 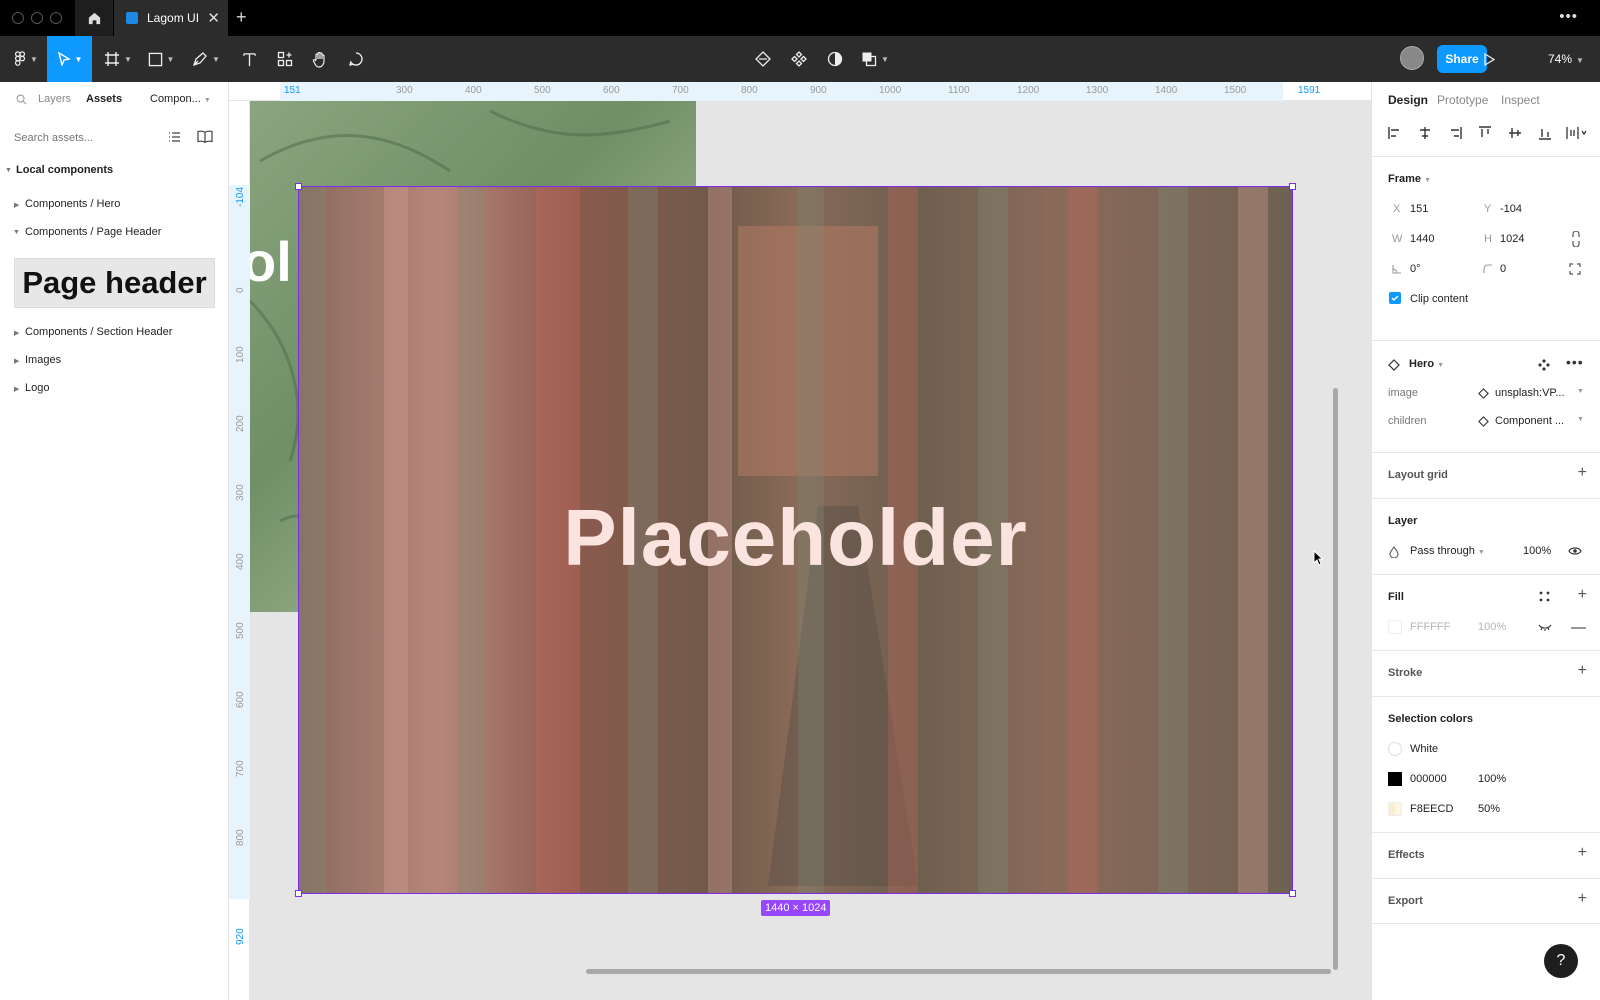 What do you see at coordinates (26, 59) in the screenshot?
I see `main-menu-button: ▼` at bounding box center [26, 59].